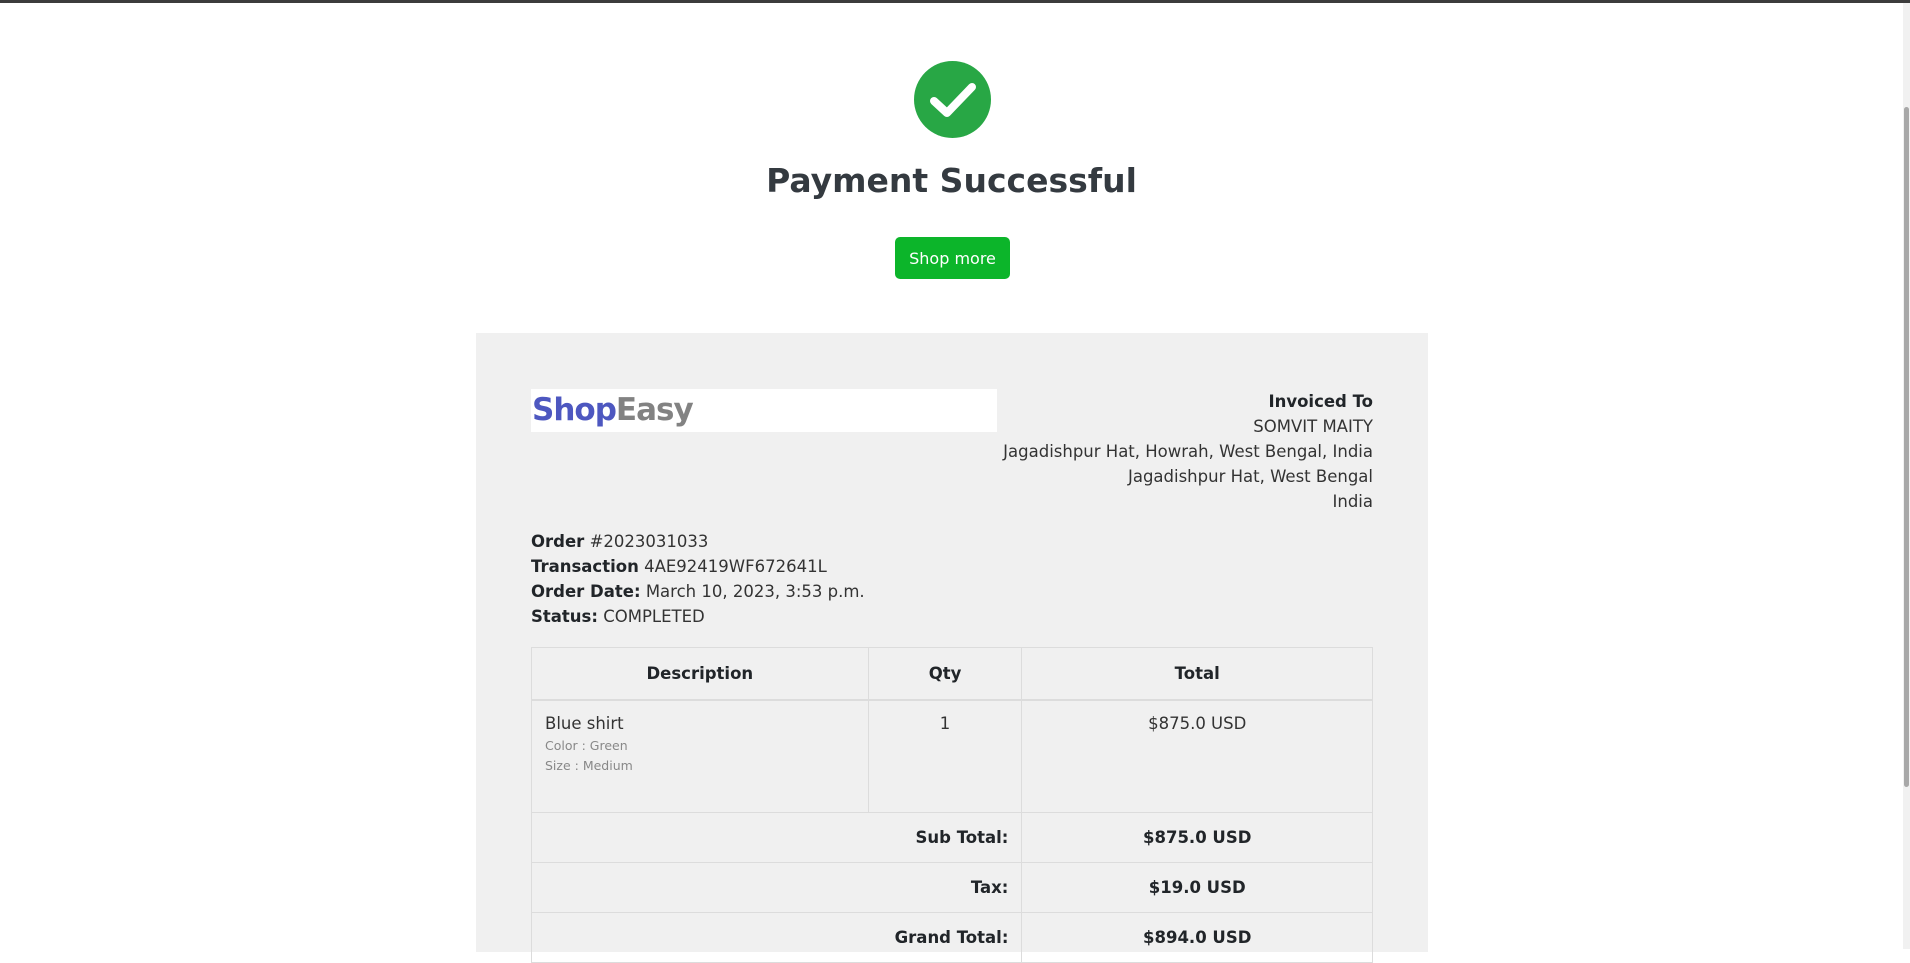 The width and height of the screenshot is (1910, 963). I want to click on item-name: Blue shirt, so click(584, 723).